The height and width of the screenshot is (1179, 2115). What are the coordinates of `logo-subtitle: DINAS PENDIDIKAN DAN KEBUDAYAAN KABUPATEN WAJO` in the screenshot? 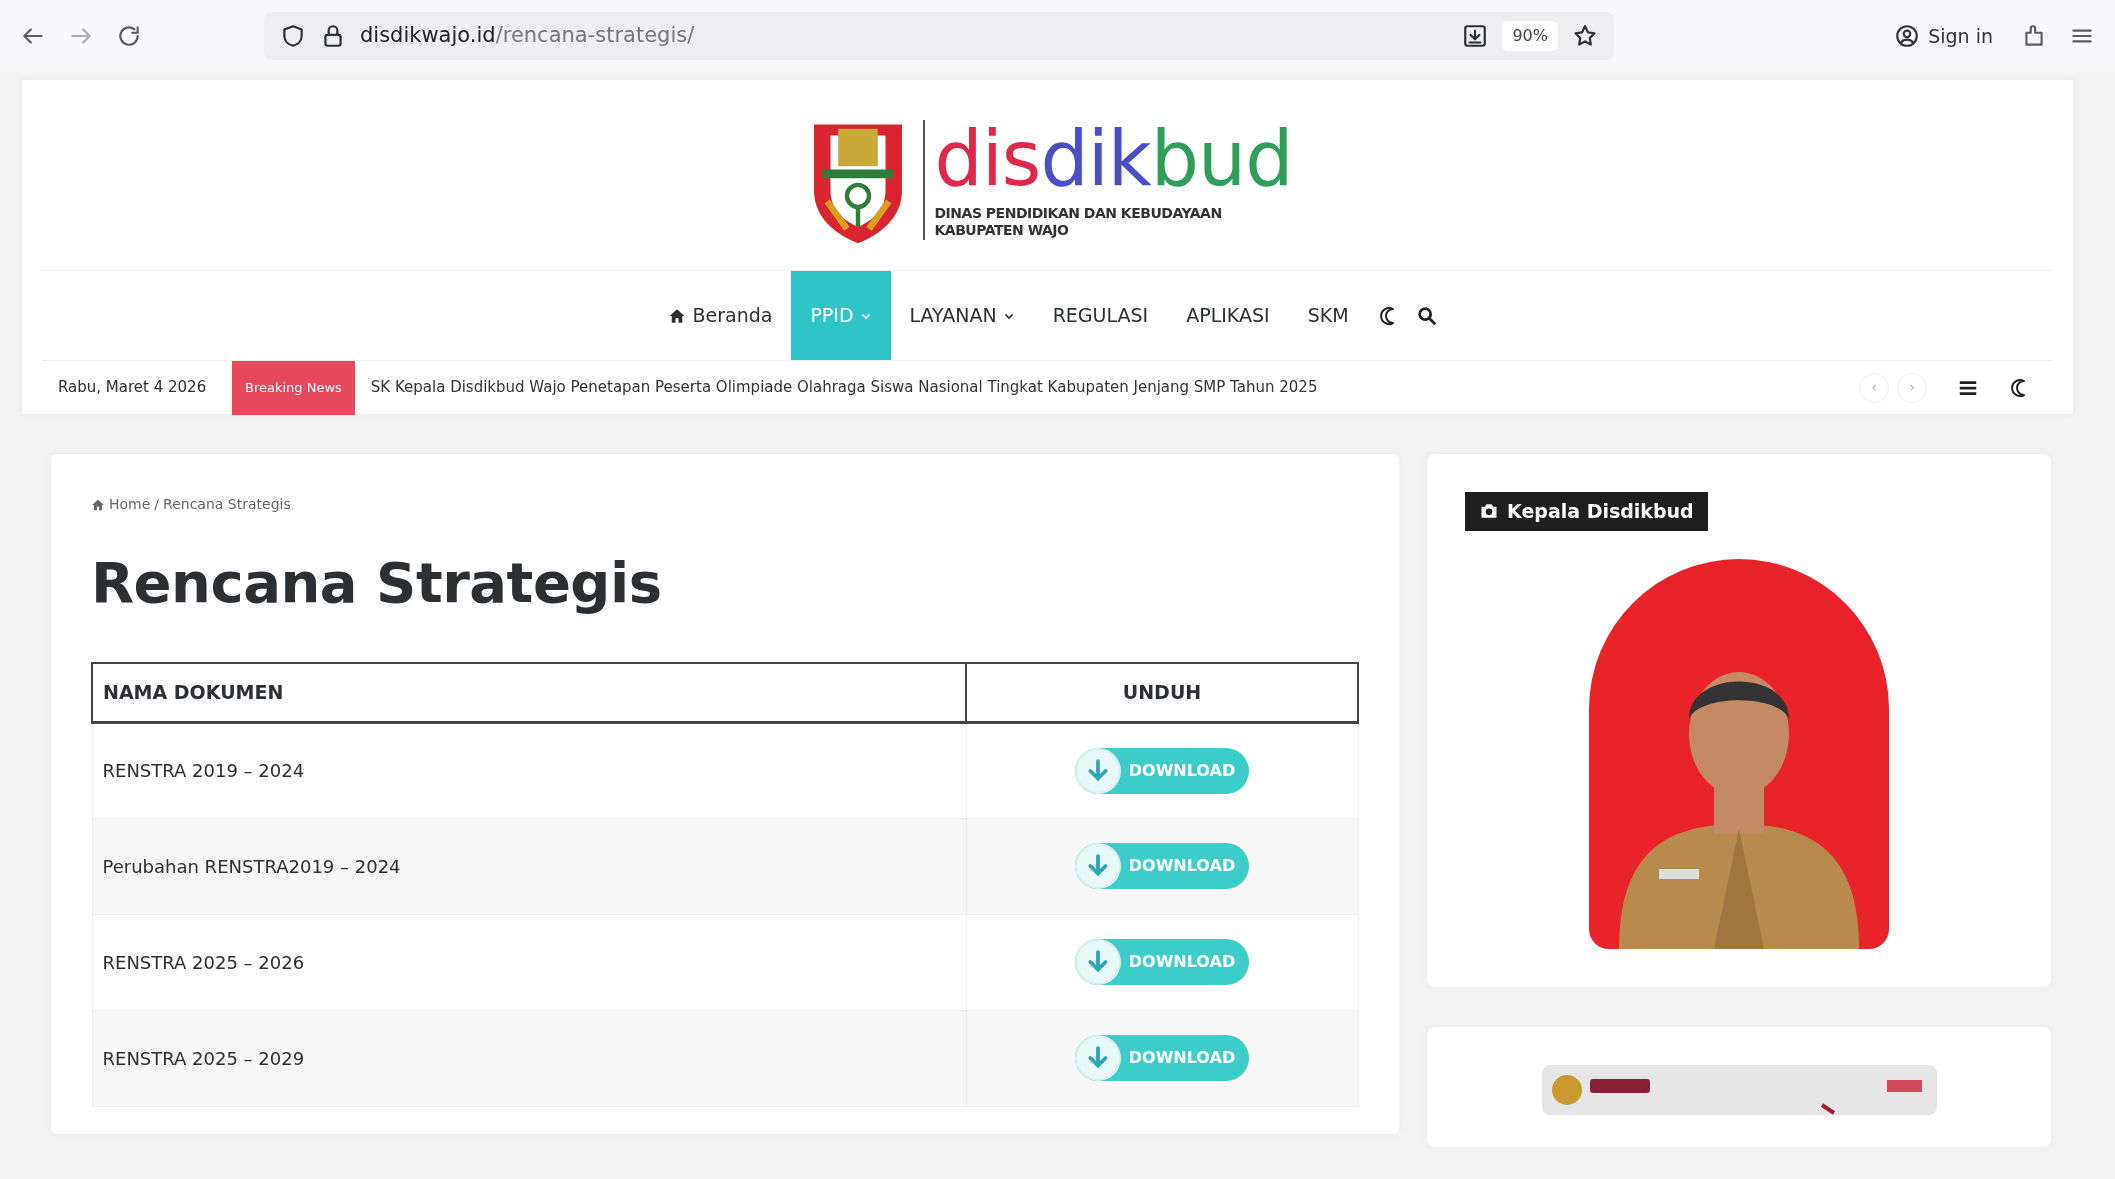 It's located at (1078, 222).